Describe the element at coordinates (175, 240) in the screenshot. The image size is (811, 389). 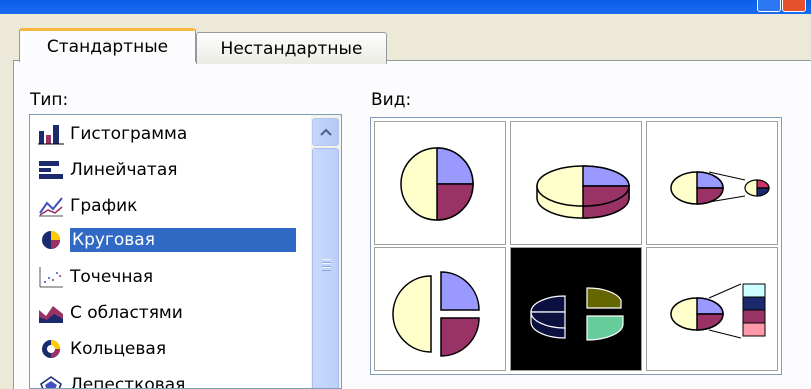
I see `list-item-pie: Круговая` at that location.